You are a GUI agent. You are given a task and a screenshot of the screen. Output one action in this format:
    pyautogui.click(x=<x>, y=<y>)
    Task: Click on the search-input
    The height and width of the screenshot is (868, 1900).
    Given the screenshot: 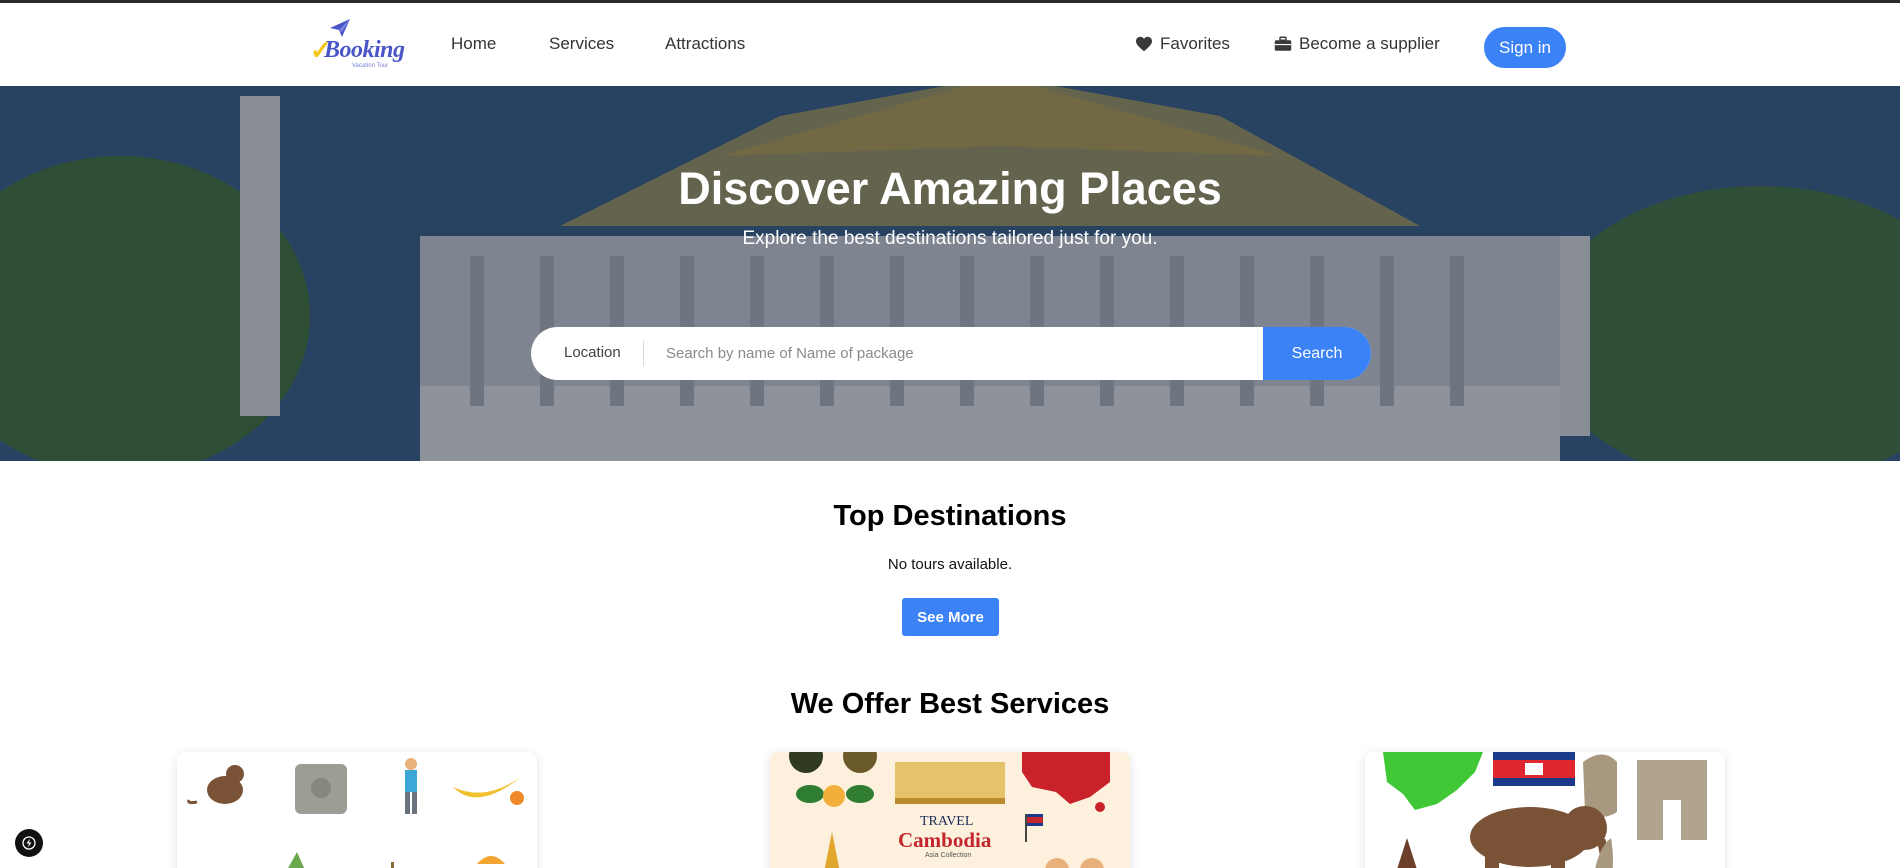 What is the action you would take?
    pyautogui.click(x=961, y=353)
    